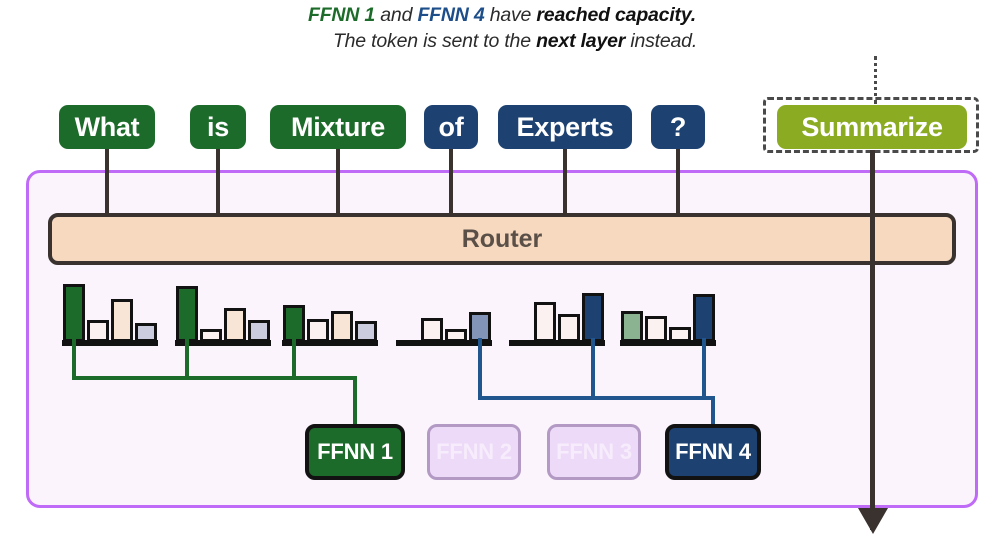 Image resolution: width=1004 pixels, height=544 pixels. I want to click on expert-box-2: FFNN 2, so click(474, 452).